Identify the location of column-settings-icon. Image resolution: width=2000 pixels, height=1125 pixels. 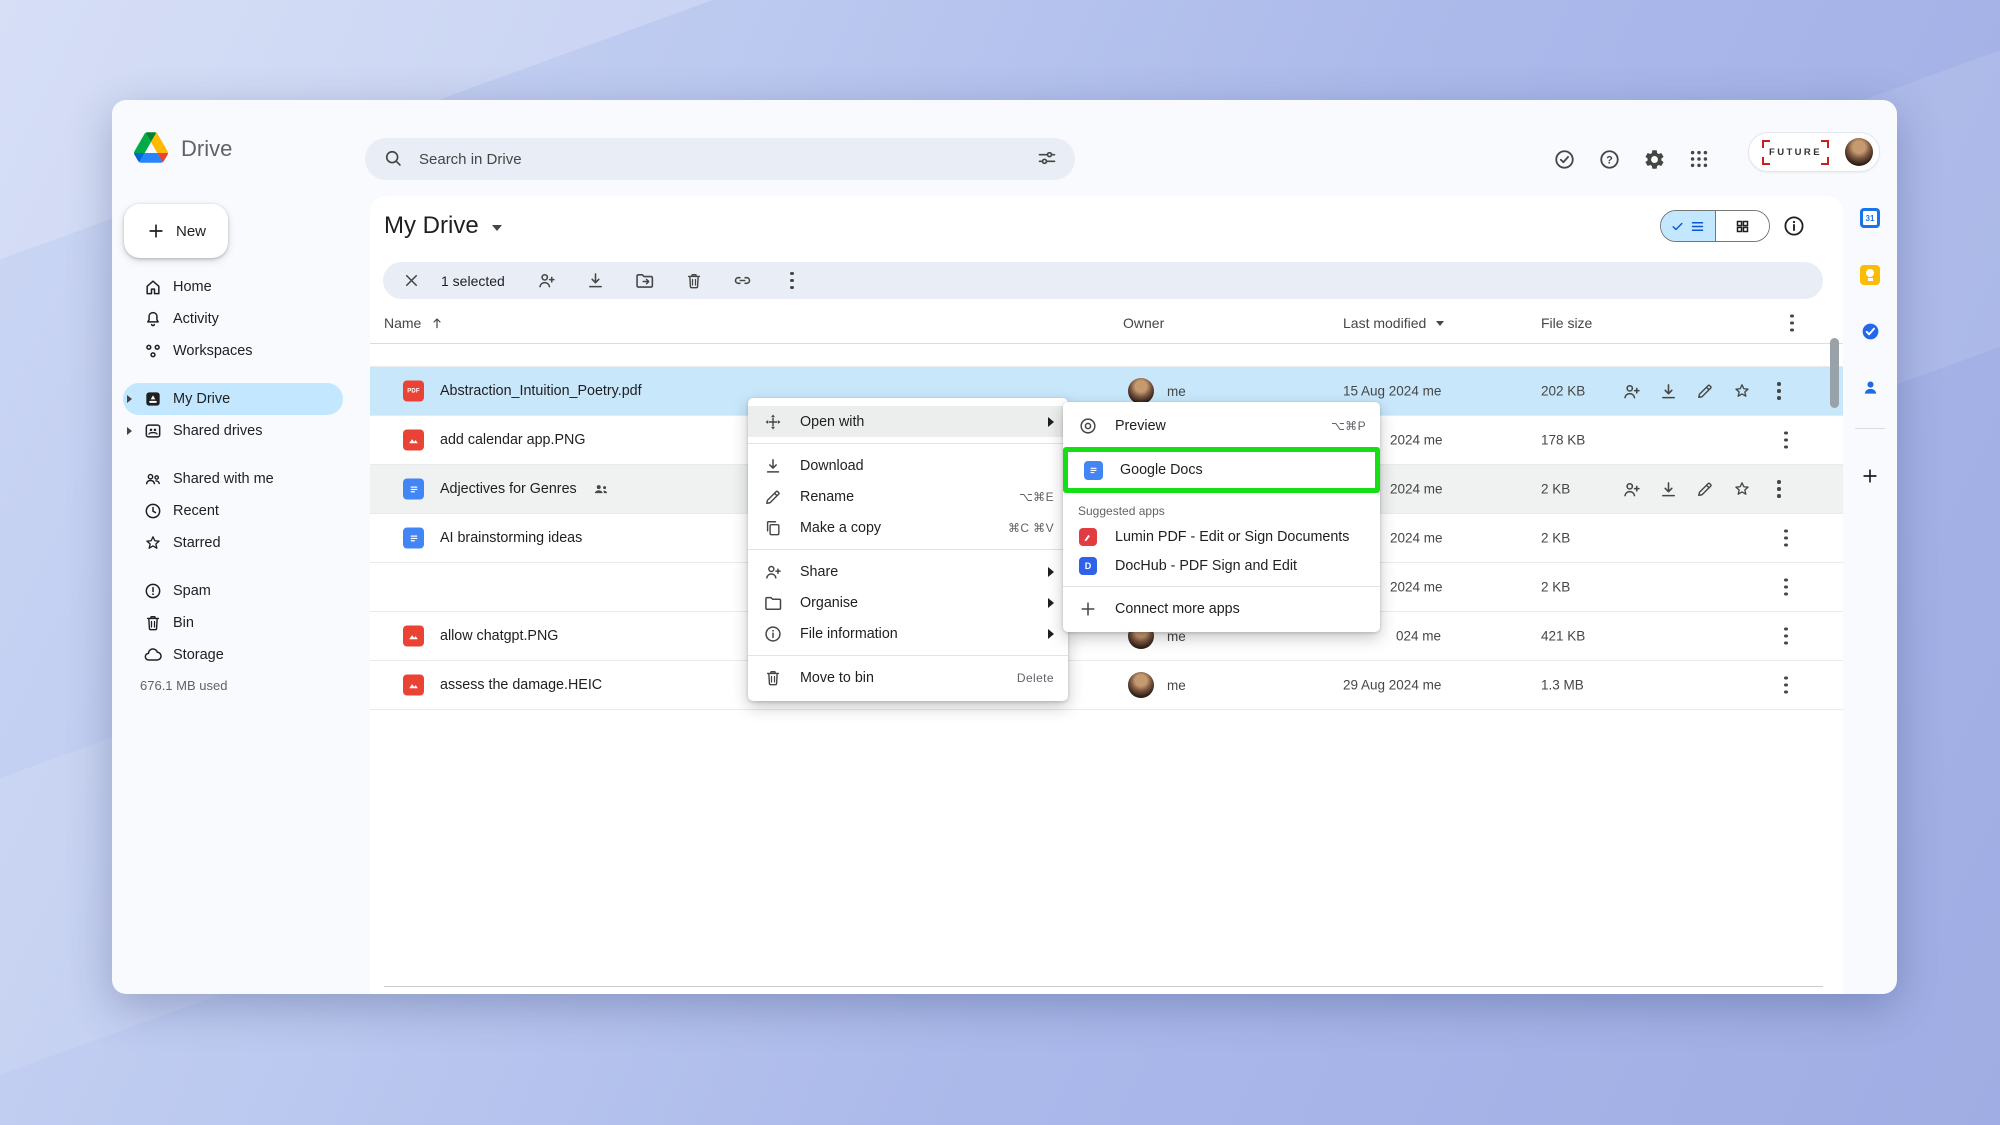
(1792, 323).